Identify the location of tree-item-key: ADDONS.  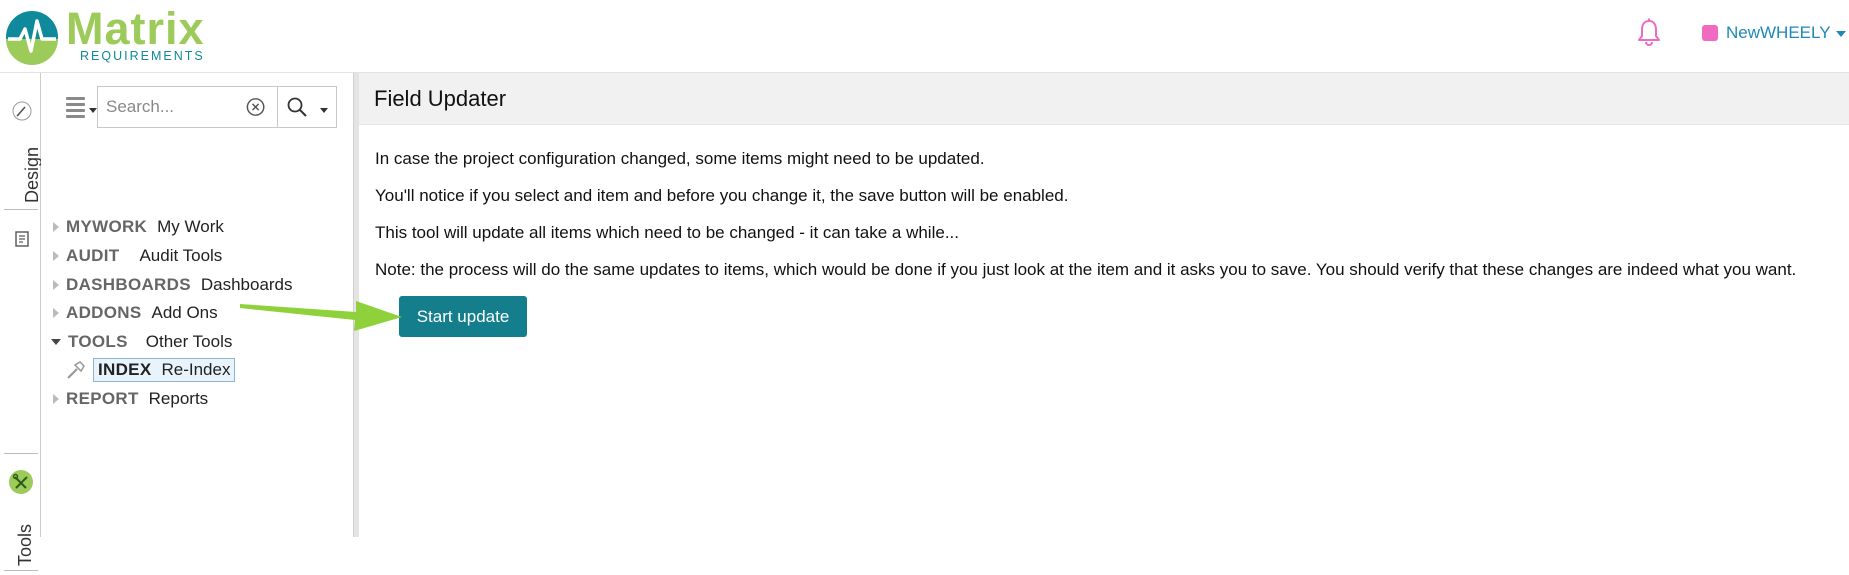
(104, 312).